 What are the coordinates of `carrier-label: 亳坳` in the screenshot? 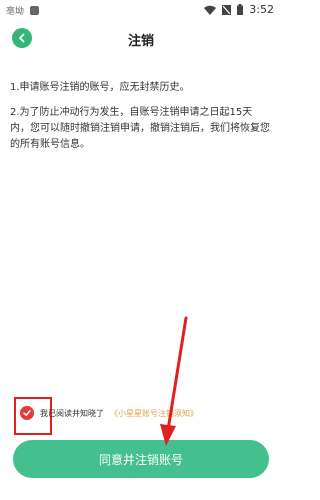 It's located at (15, 12).